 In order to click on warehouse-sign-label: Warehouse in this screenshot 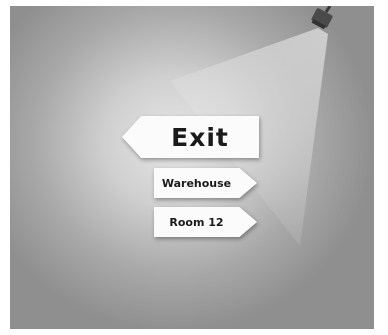, I will do `click(196, 183)`.